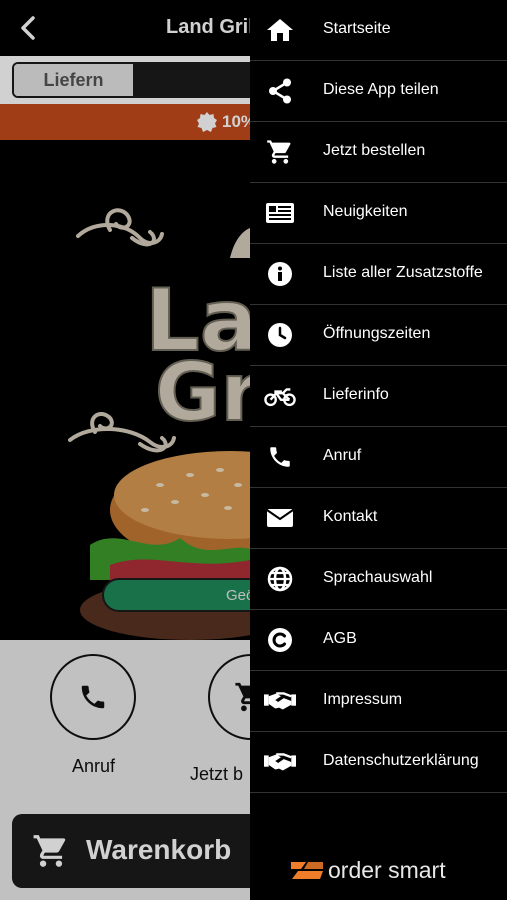 The image size is (507, 900). I want to click on menu-item-delivery-info: Lieferinfo, so click(378, 396).